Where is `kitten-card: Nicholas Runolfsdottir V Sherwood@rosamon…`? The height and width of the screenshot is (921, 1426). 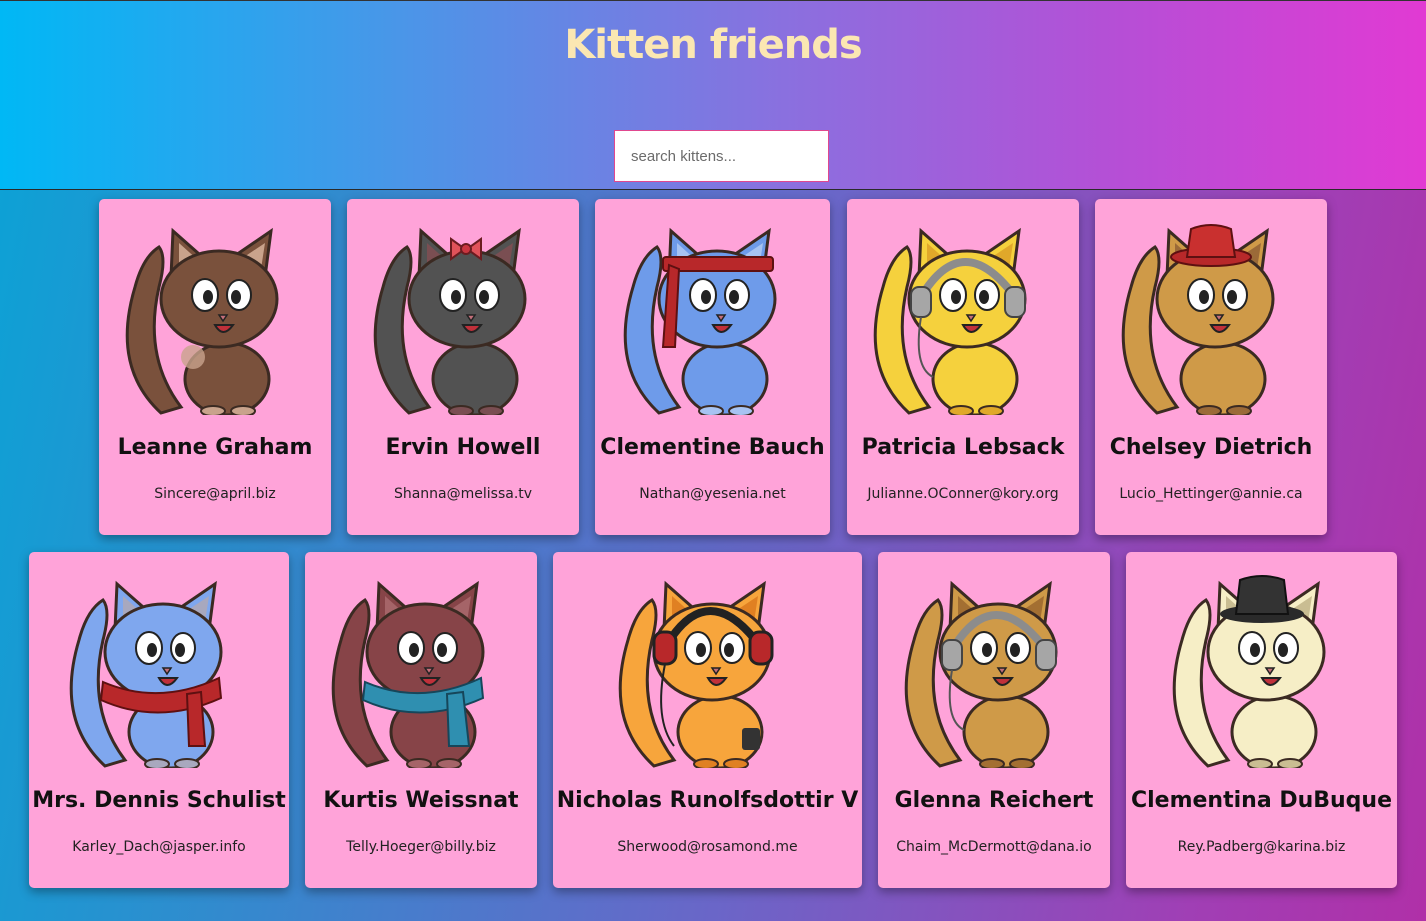 kitten-card: Nicholas Runolfsdottir V Sherwood@rosamon… is located at coordinates (707, 720).